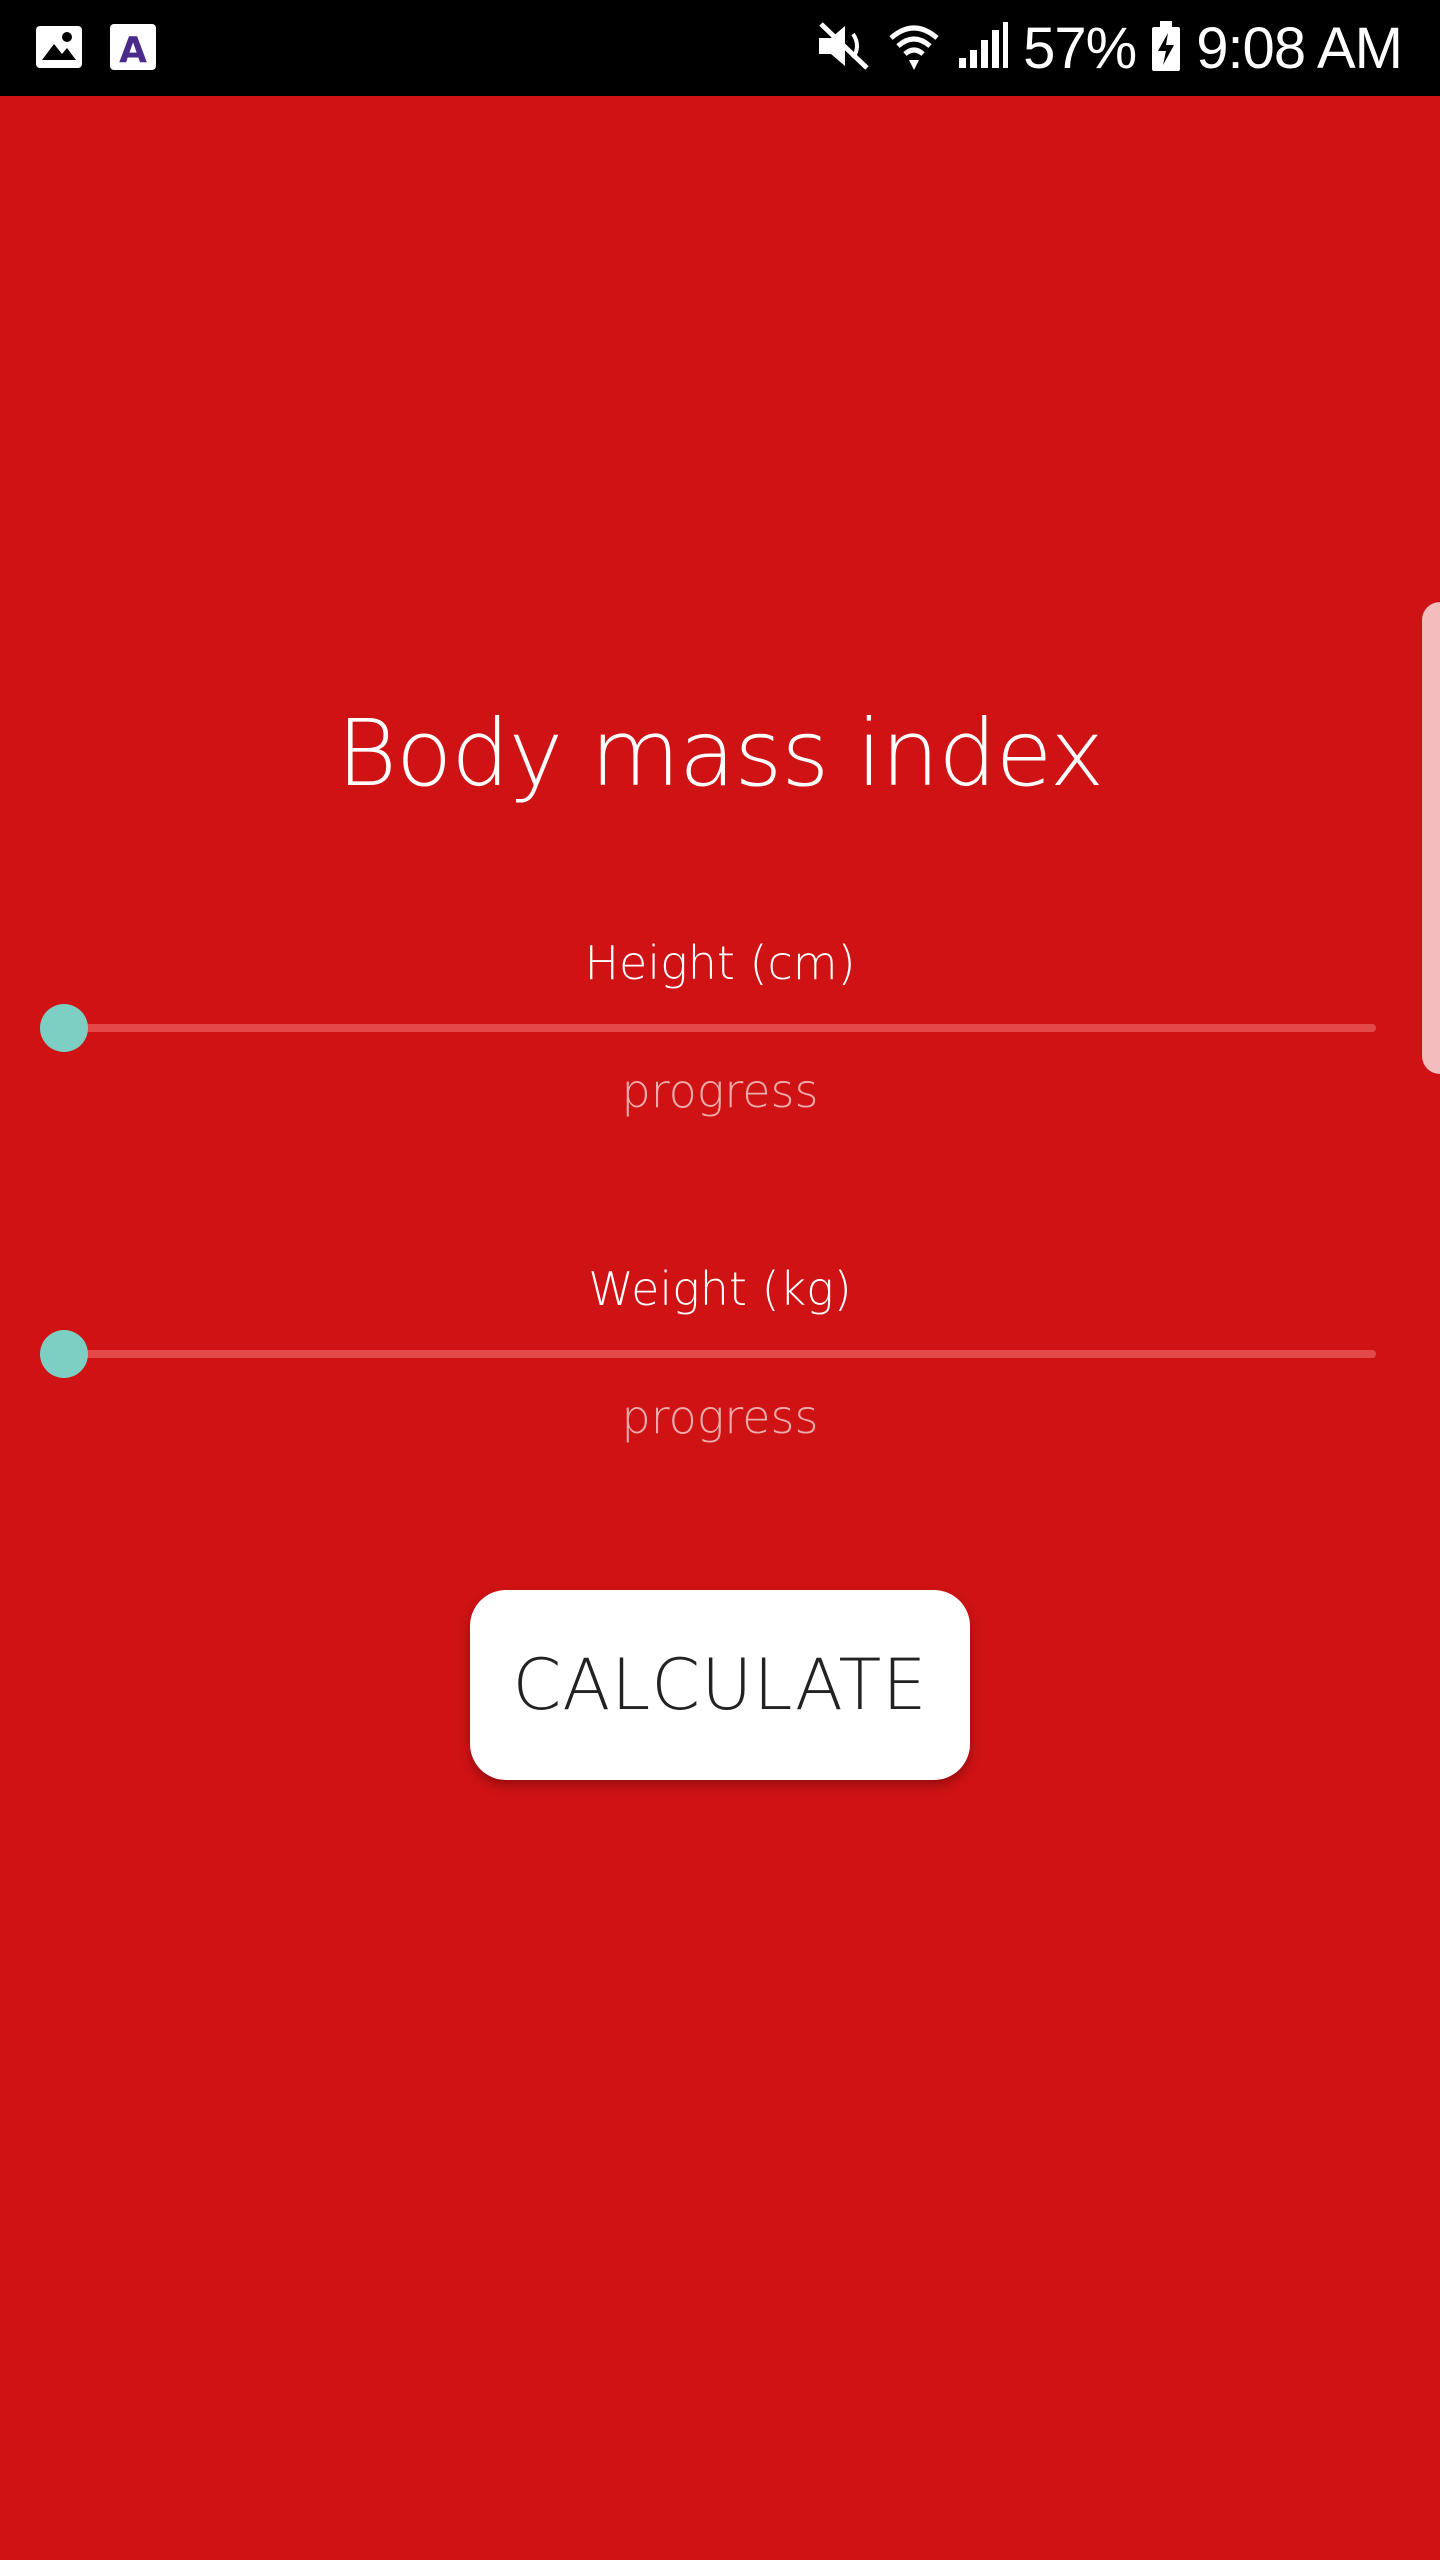 The width and height of the screenshot is (1440, 2560). I want to click on weight-value: progress, so click(720, 1417).